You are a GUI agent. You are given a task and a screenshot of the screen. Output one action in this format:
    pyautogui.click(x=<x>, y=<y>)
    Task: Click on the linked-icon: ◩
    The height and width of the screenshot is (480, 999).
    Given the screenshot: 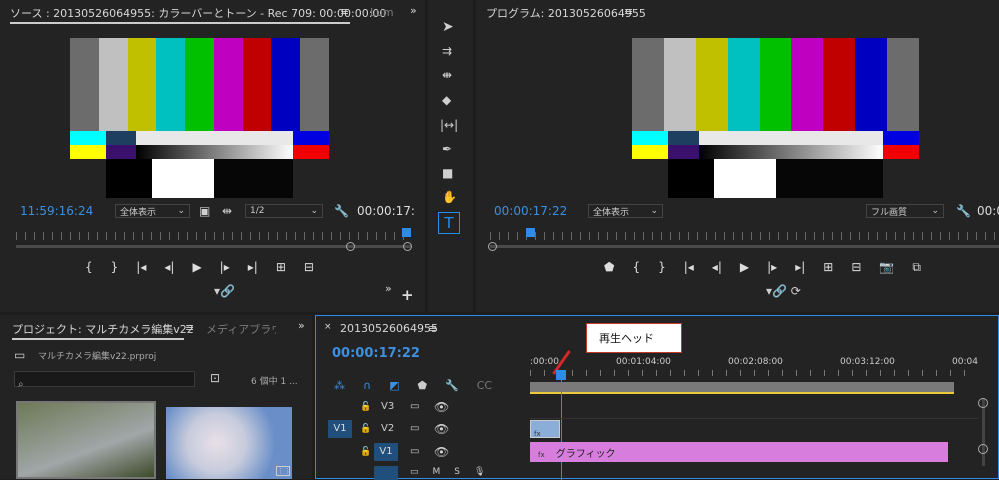 What is the action you would take?
    pyautogui.click(x=394, y=385)
    